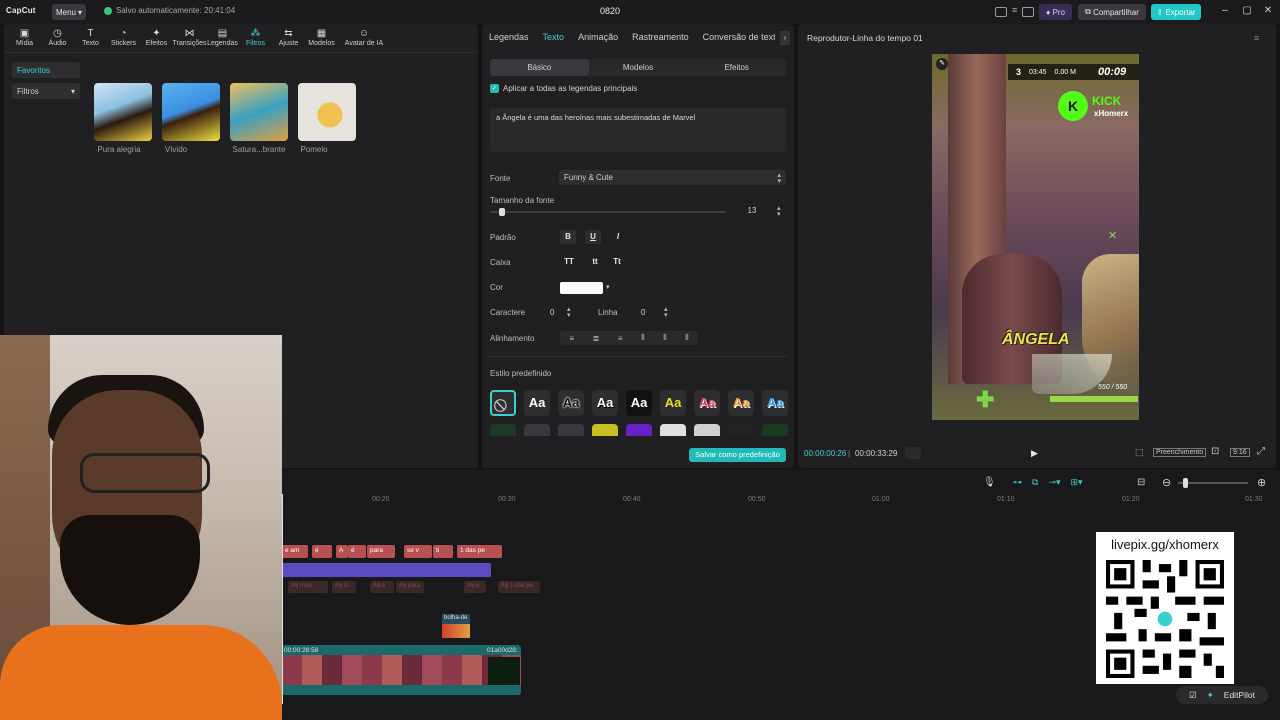  What do you see at coordinates (46, 70) in the screenshot?
I see `sidebar-item-favorites: Favoritos` at bounding box center [46, 70].